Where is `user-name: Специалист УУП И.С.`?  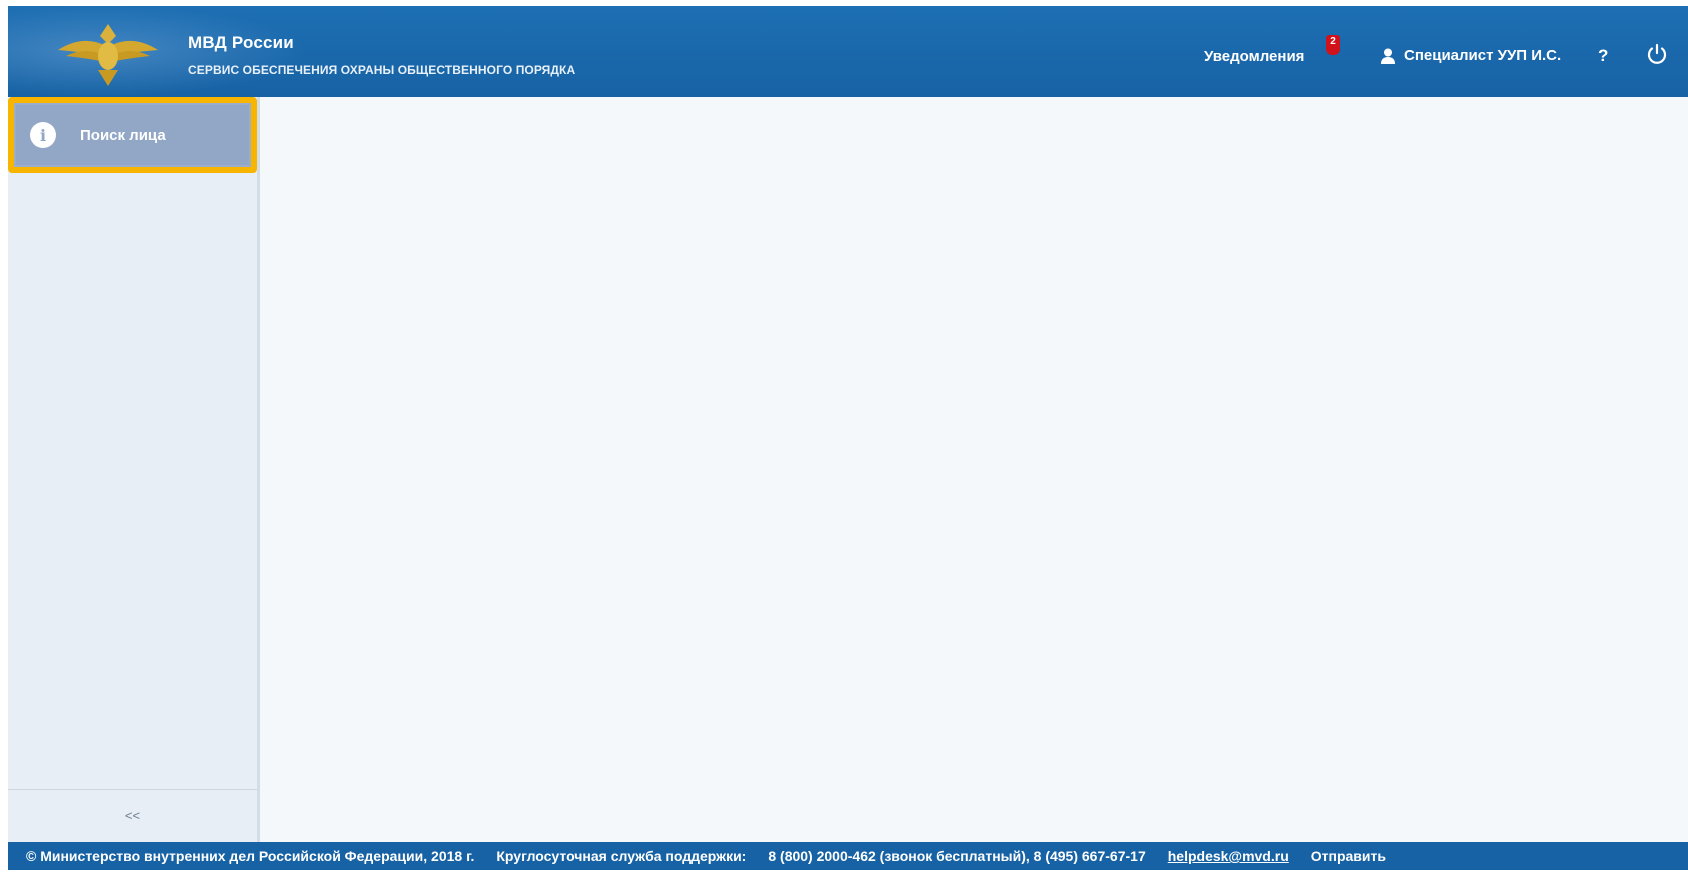 user-name: Специалист УУП И.С. is located at coordinates (1483, 55).